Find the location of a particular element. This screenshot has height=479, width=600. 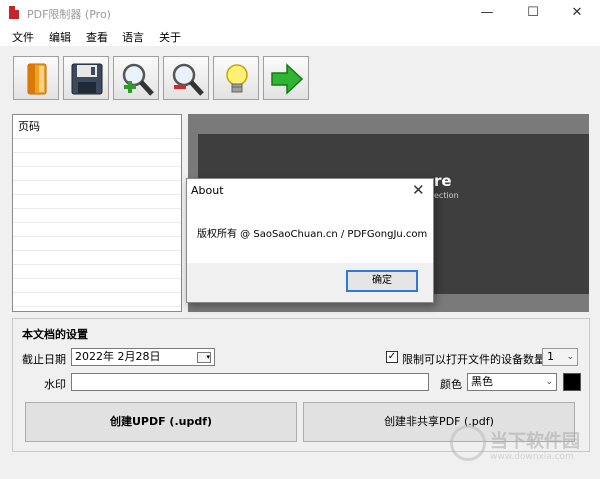

settings-title: 本文档的设置 is located at coordinates (55, 334).